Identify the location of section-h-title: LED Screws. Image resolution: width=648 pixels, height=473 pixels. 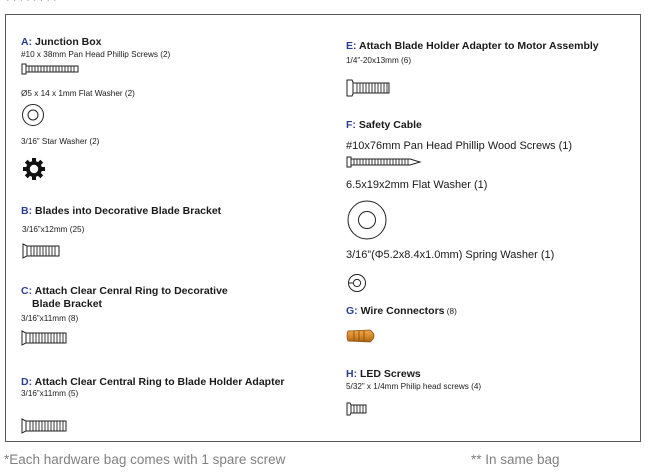
(390, 374).